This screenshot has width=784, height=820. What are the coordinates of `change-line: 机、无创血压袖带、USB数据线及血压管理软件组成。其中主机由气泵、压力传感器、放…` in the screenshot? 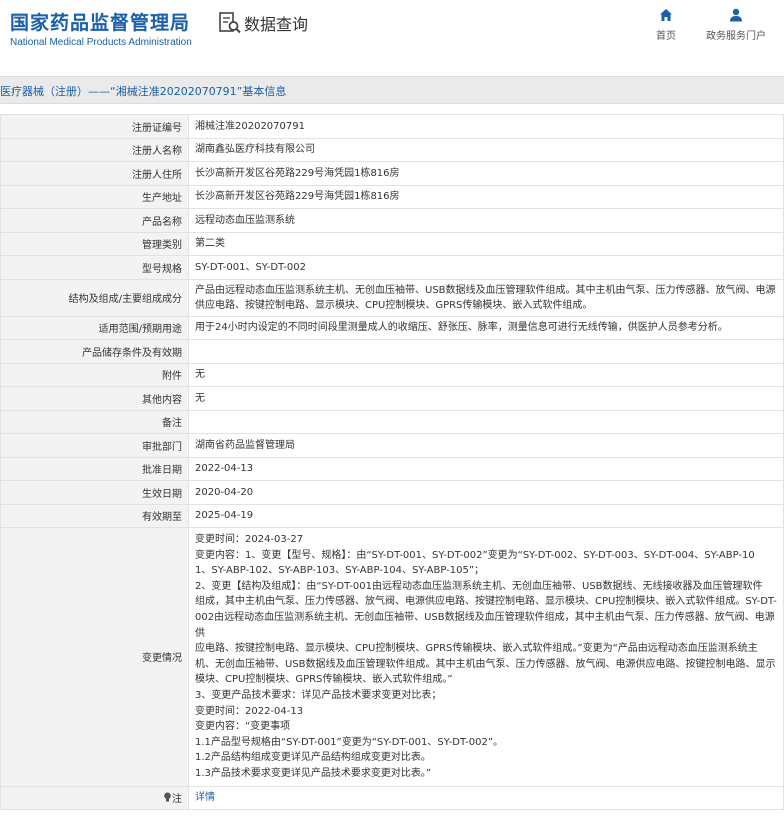 It's located at (485, 664).